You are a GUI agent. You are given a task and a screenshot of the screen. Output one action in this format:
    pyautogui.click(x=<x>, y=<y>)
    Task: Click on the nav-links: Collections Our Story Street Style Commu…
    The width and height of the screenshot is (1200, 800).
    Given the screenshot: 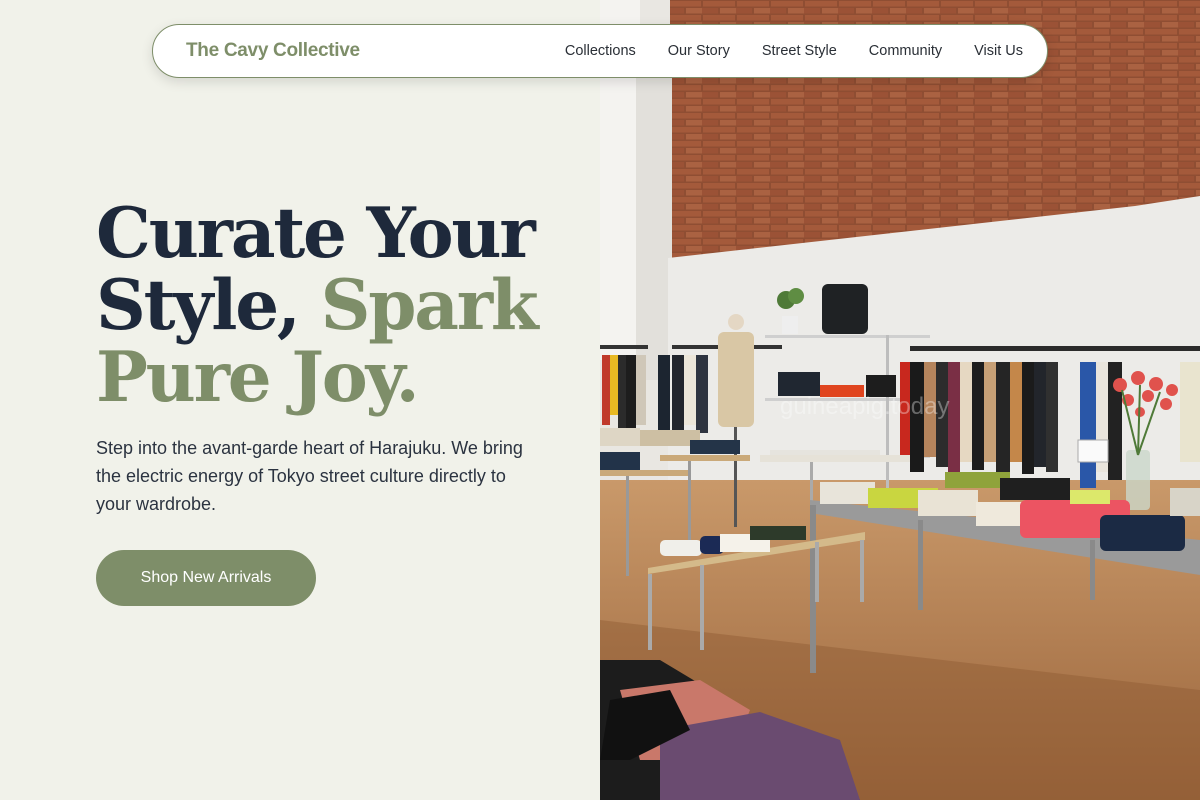 What is the action you would take?
    pyautogui.click(x=794, y=51)
    